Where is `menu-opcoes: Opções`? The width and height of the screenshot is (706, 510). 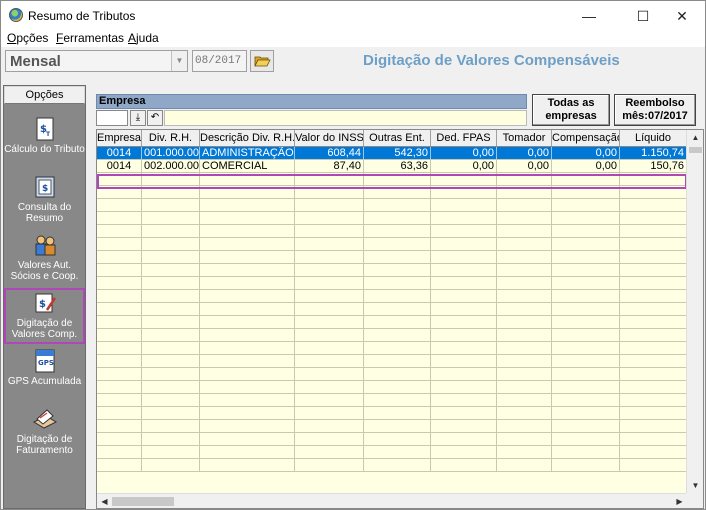
menu-opcoes: Opções is located at coordinates (27, 38).